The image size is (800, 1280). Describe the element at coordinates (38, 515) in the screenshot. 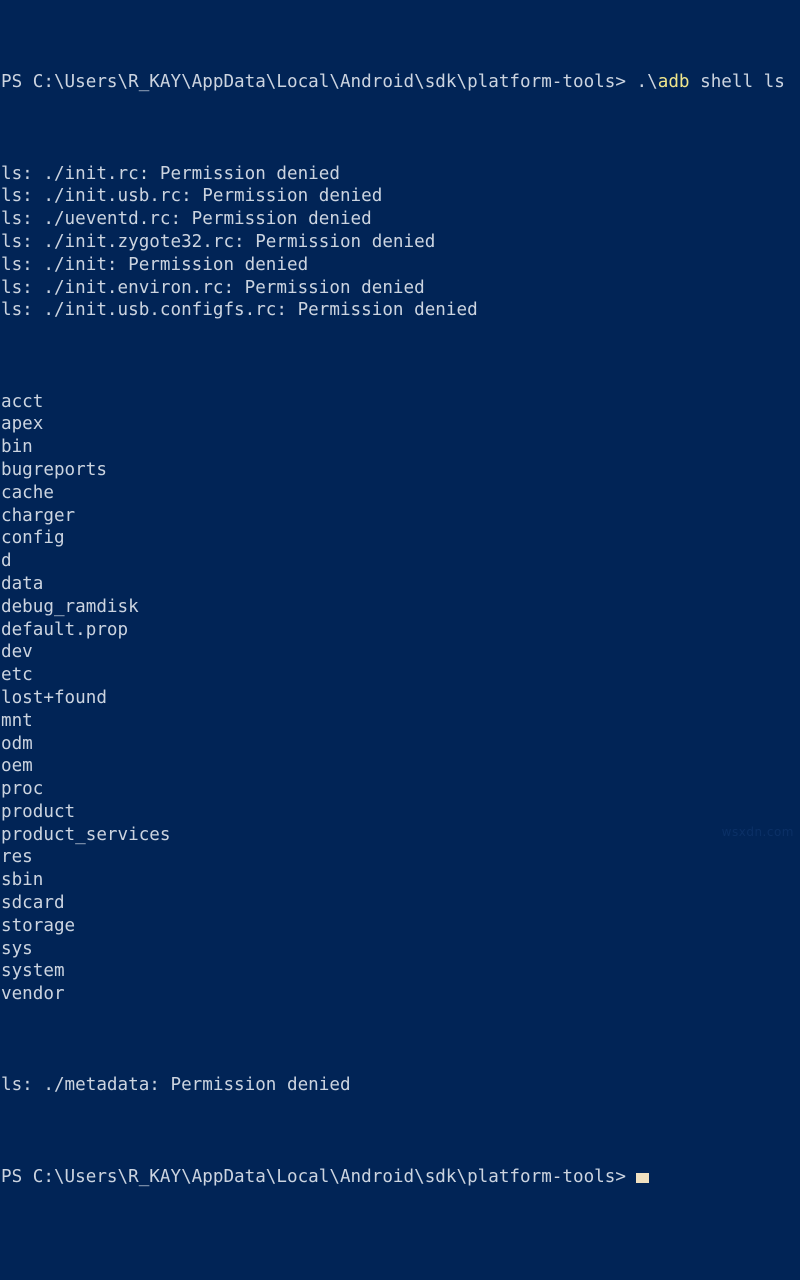

I see `terminal-listing-entry: charger` at that location.